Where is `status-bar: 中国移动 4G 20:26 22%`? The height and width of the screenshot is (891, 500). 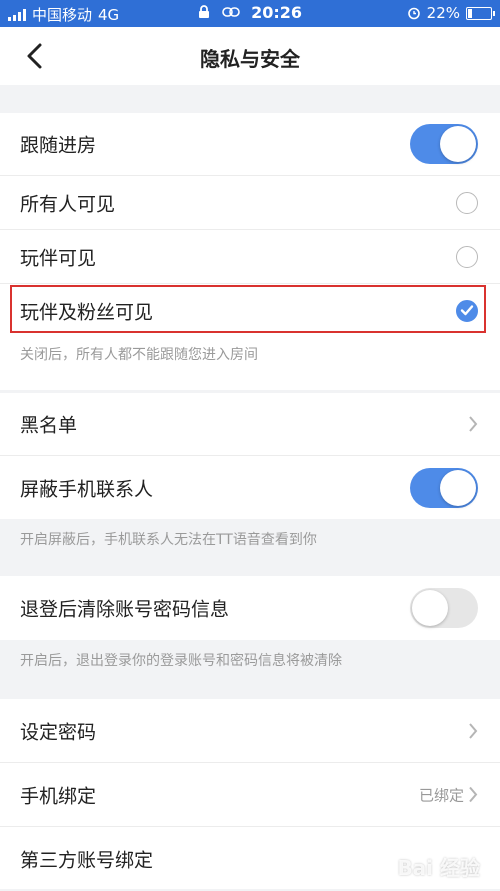
status-bar: 中国移动 4G 20:26 22% is located at coordinates (250, 13).